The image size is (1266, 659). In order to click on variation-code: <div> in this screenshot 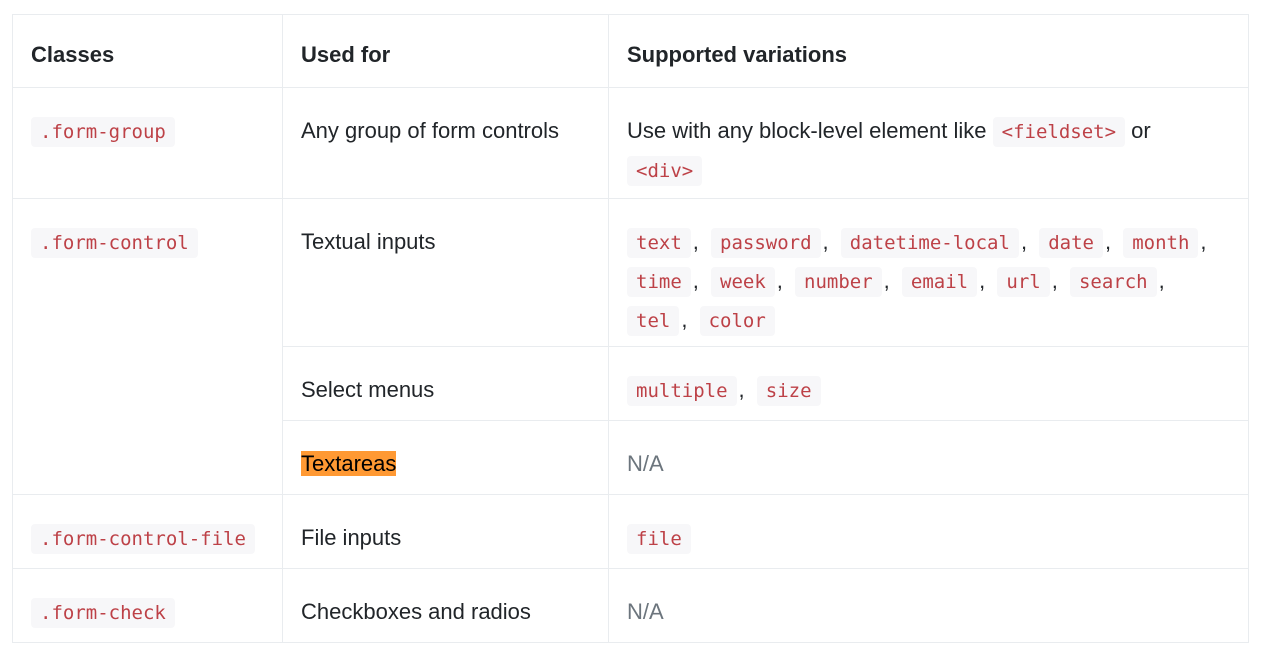, I will do `click(665, 171)`.